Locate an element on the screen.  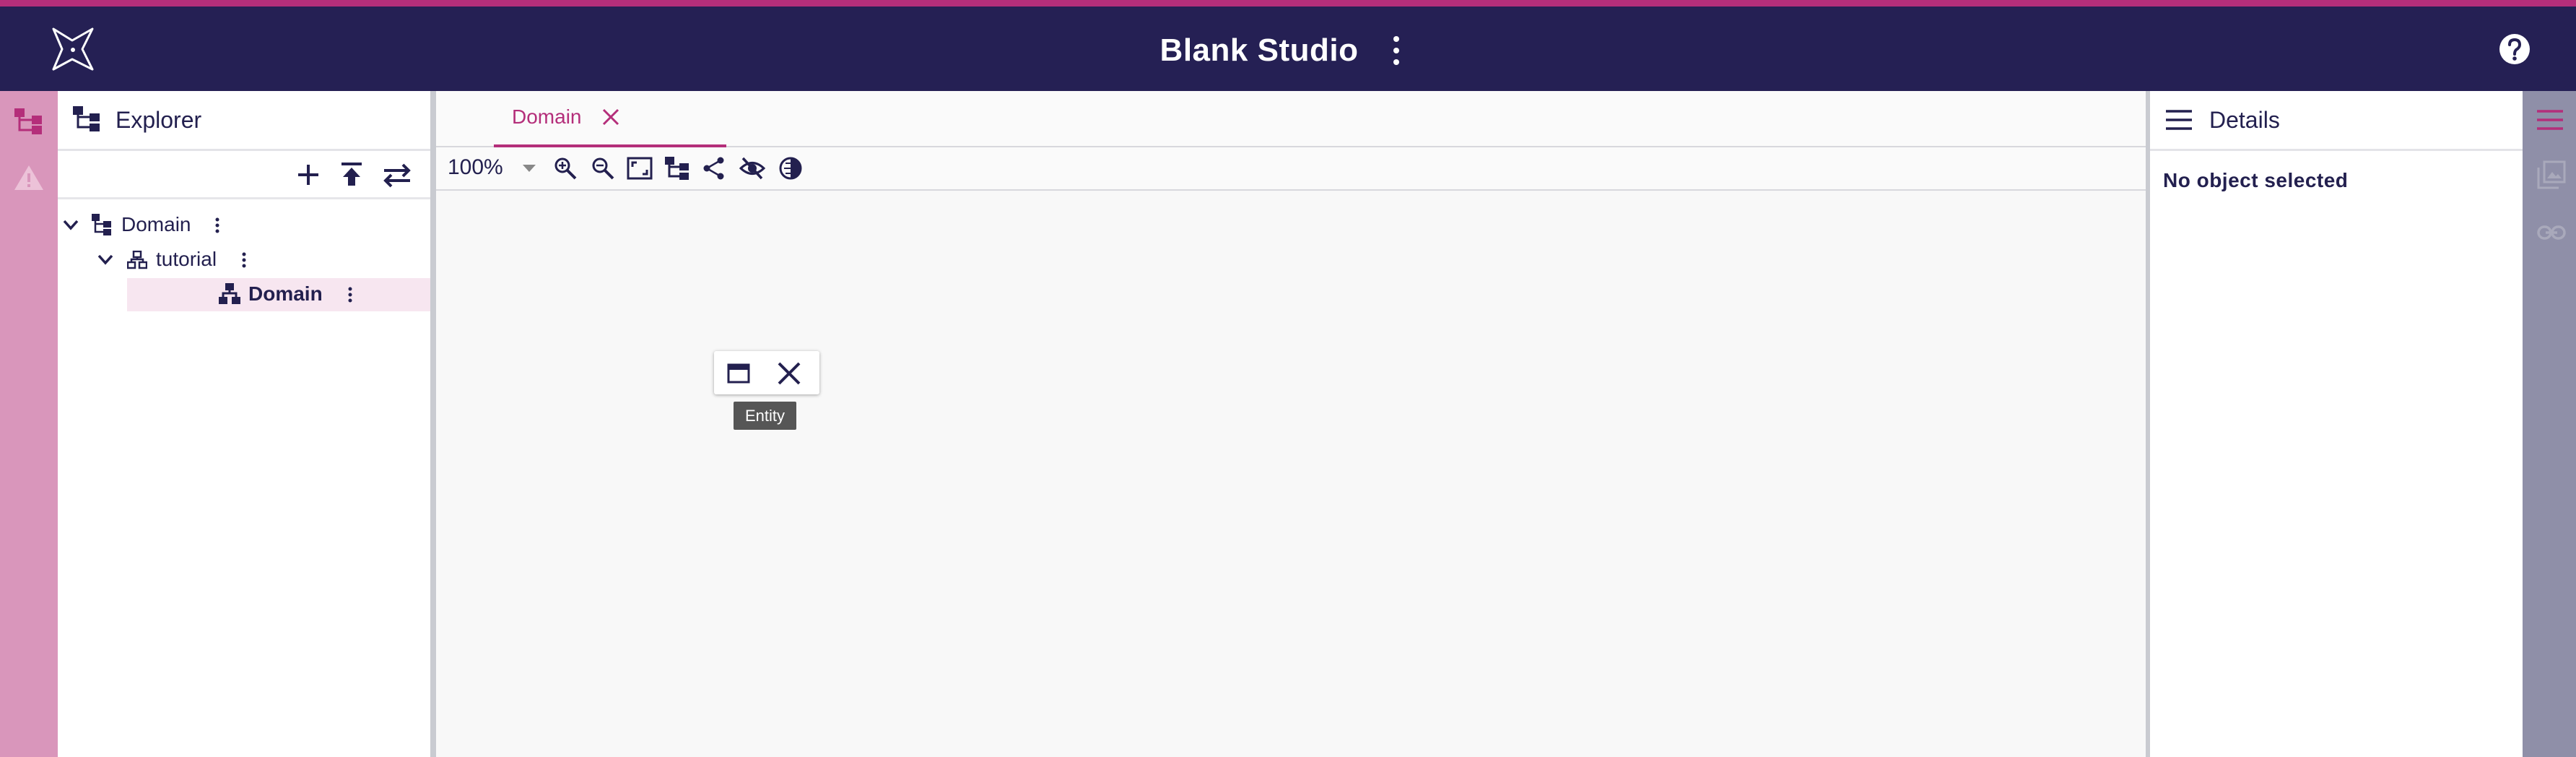
share-icon is located at coordinates (714, 168).